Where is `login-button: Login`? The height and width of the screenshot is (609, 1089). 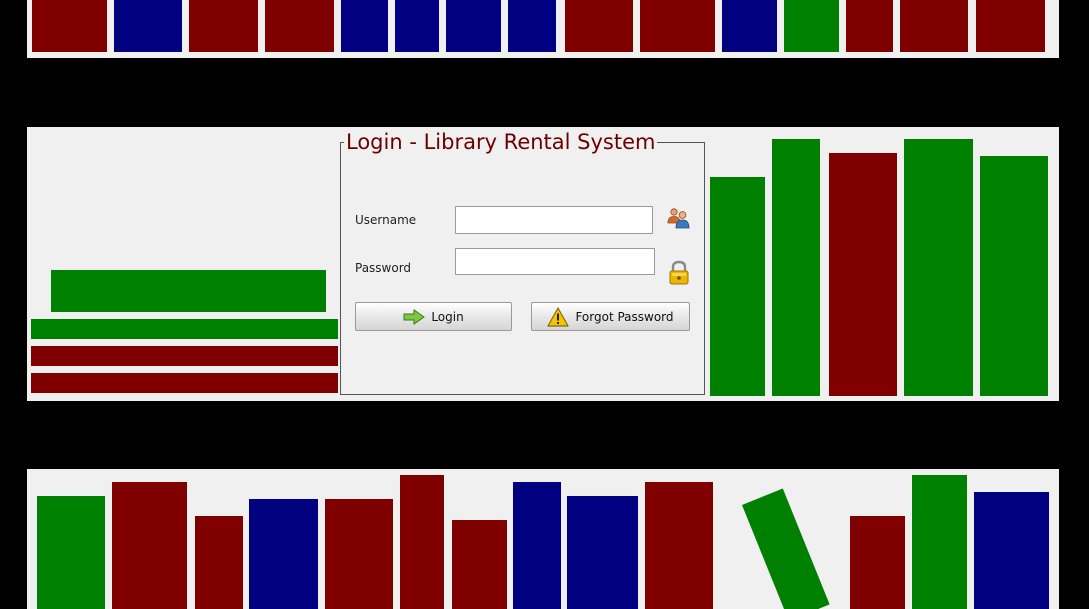 login-button: Login is located at coordinates (433, 316).